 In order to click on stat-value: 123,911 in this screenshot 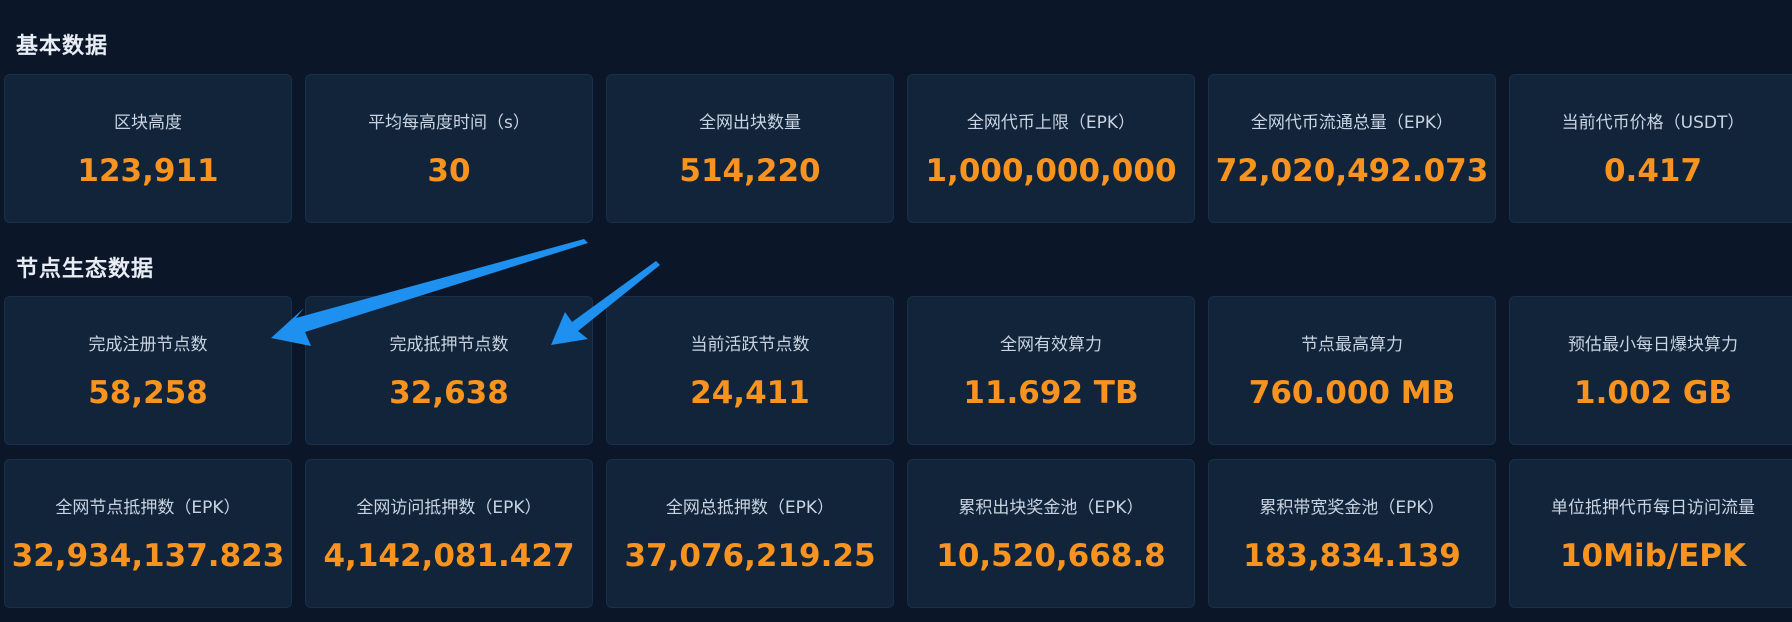, I will do `click(148, 171)`.